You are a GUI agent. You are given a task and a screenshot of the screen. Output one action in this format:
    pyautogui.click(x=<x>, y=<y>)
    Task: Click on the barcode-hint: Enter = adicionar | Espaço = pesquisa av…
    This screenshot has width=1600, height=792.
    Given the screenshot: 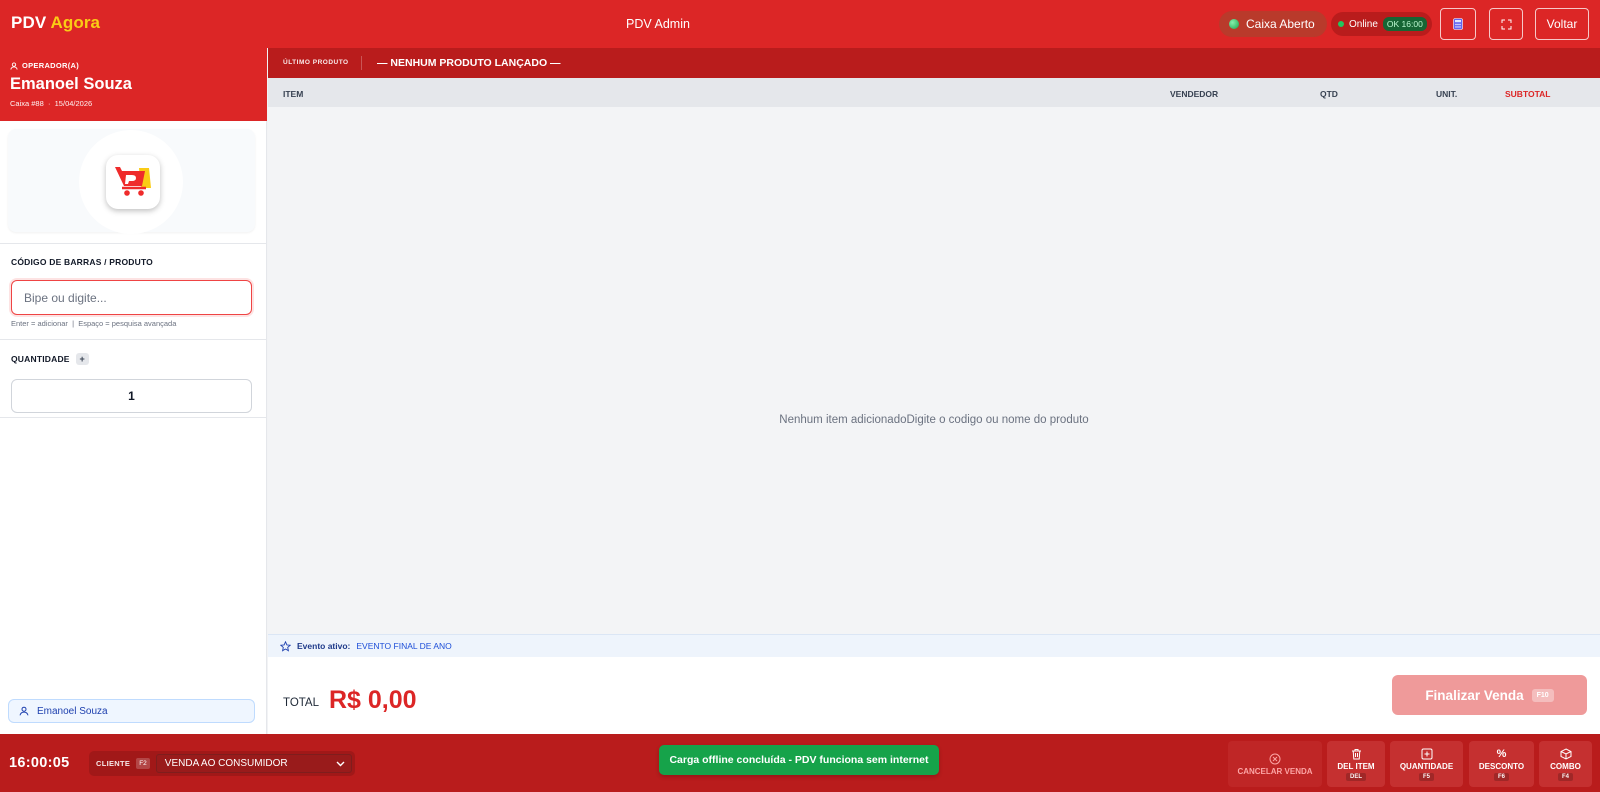 What is the action you would take?
    pyautogui.click(x=94, y=323)
    